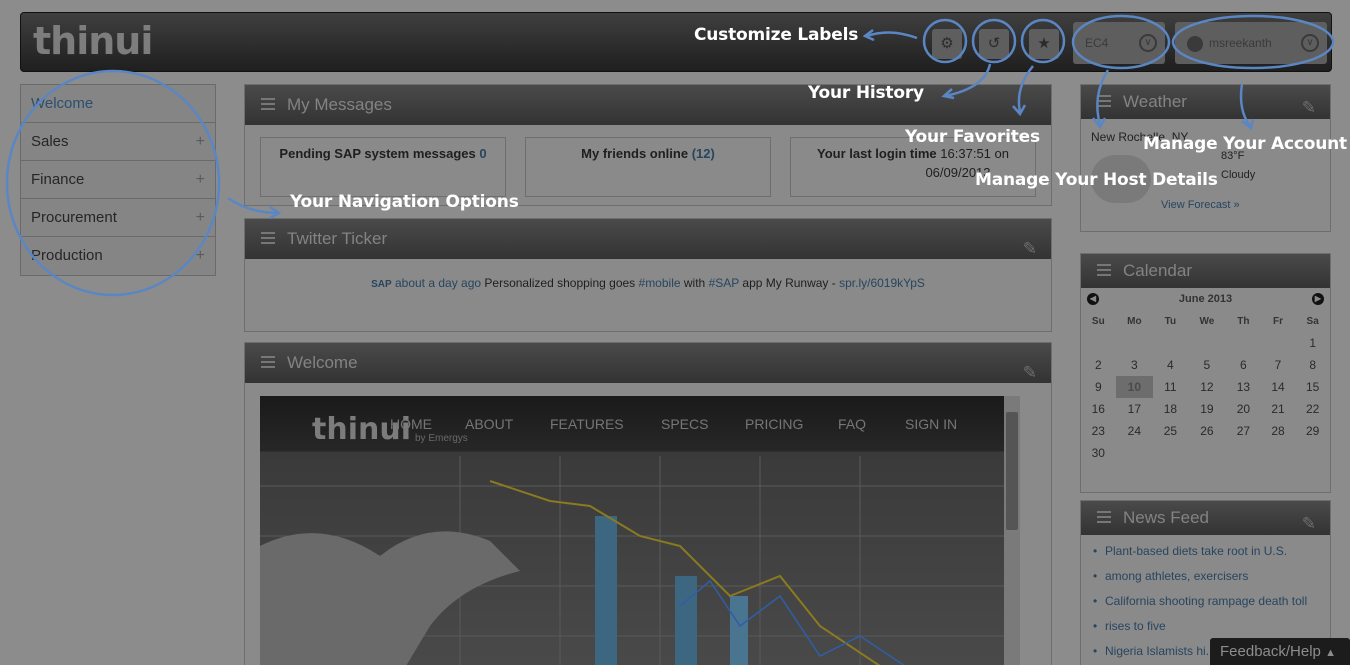  Describe the element at coordinates (776, 35) in the screenshot. I see `annotation-customize-labels: Customize Labels` at that location.